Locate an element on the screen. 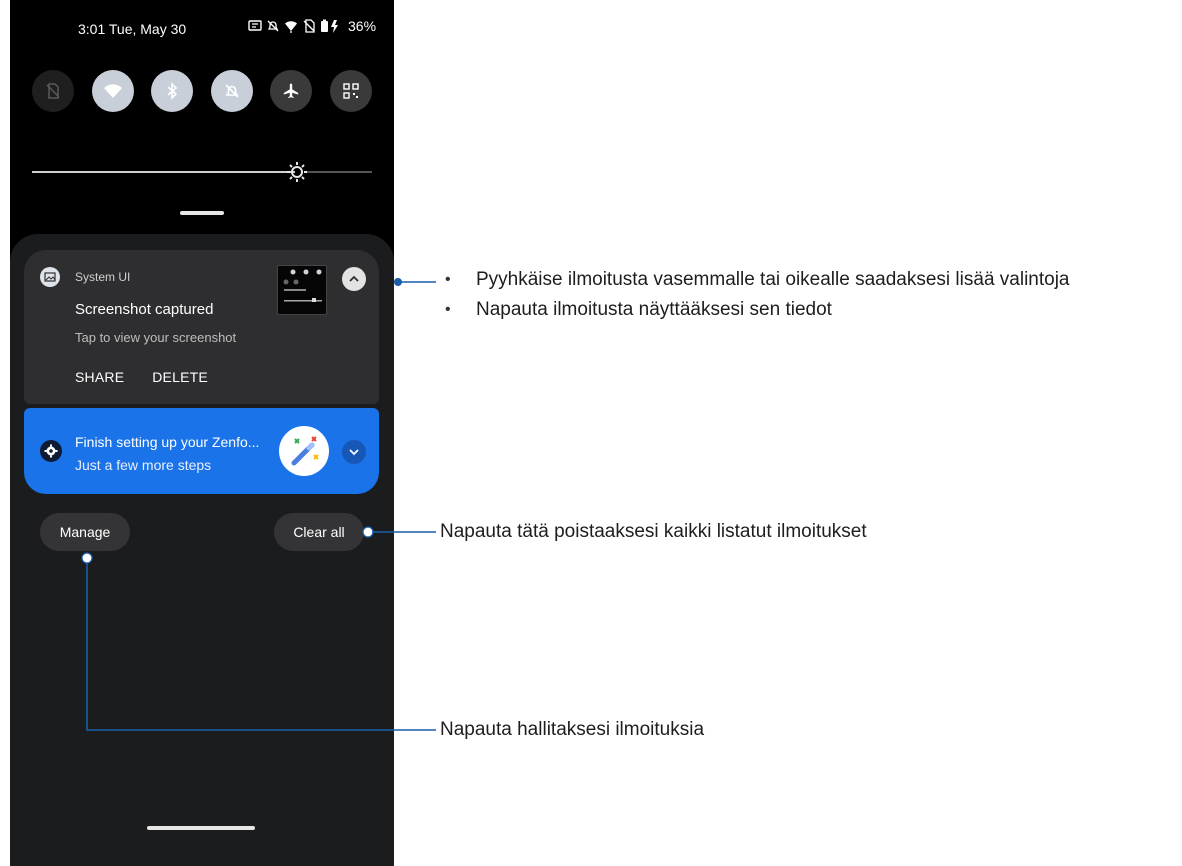  bluetooth-icon is located at coordinates (172, 91).